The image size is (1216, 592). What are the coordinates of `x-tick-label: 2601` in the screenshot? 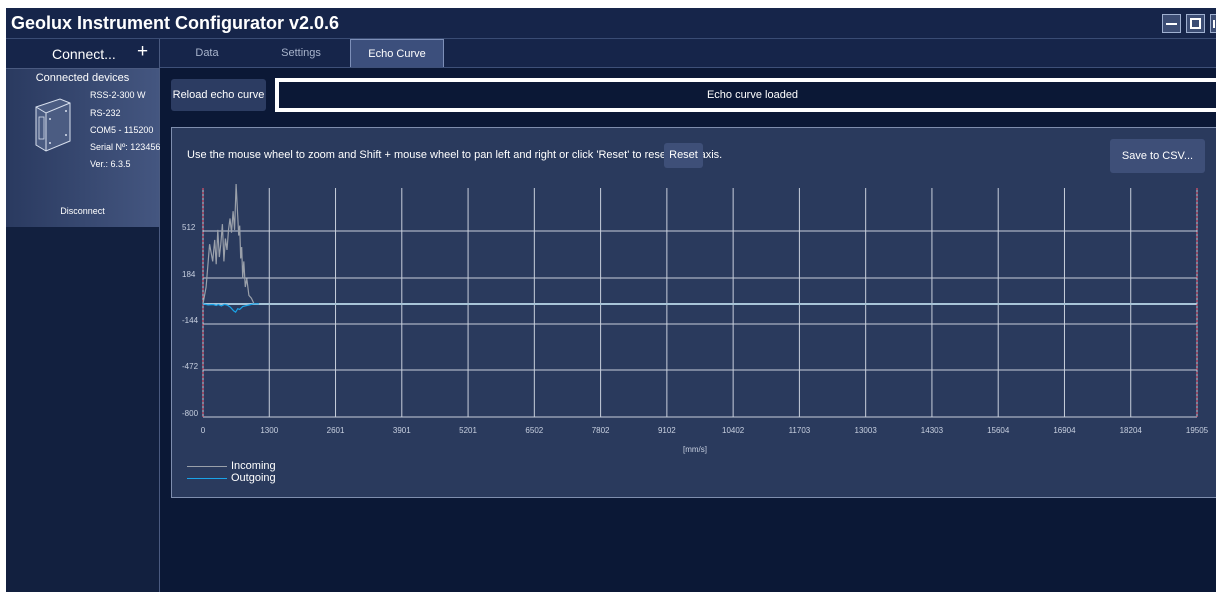 It's located at (336, 430).